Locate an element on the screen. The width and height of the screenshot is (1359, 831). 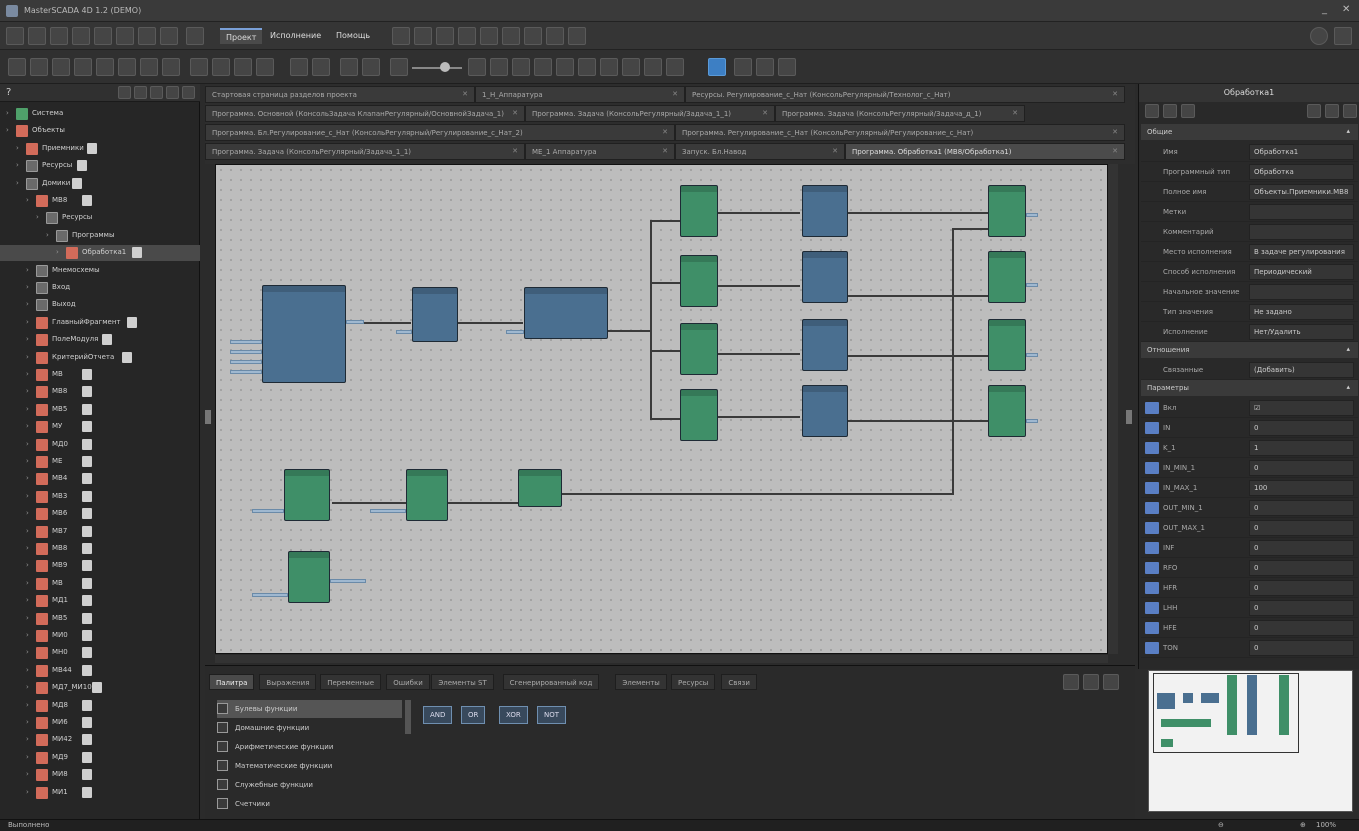
comment-icon is located at coordinates (265, 67).